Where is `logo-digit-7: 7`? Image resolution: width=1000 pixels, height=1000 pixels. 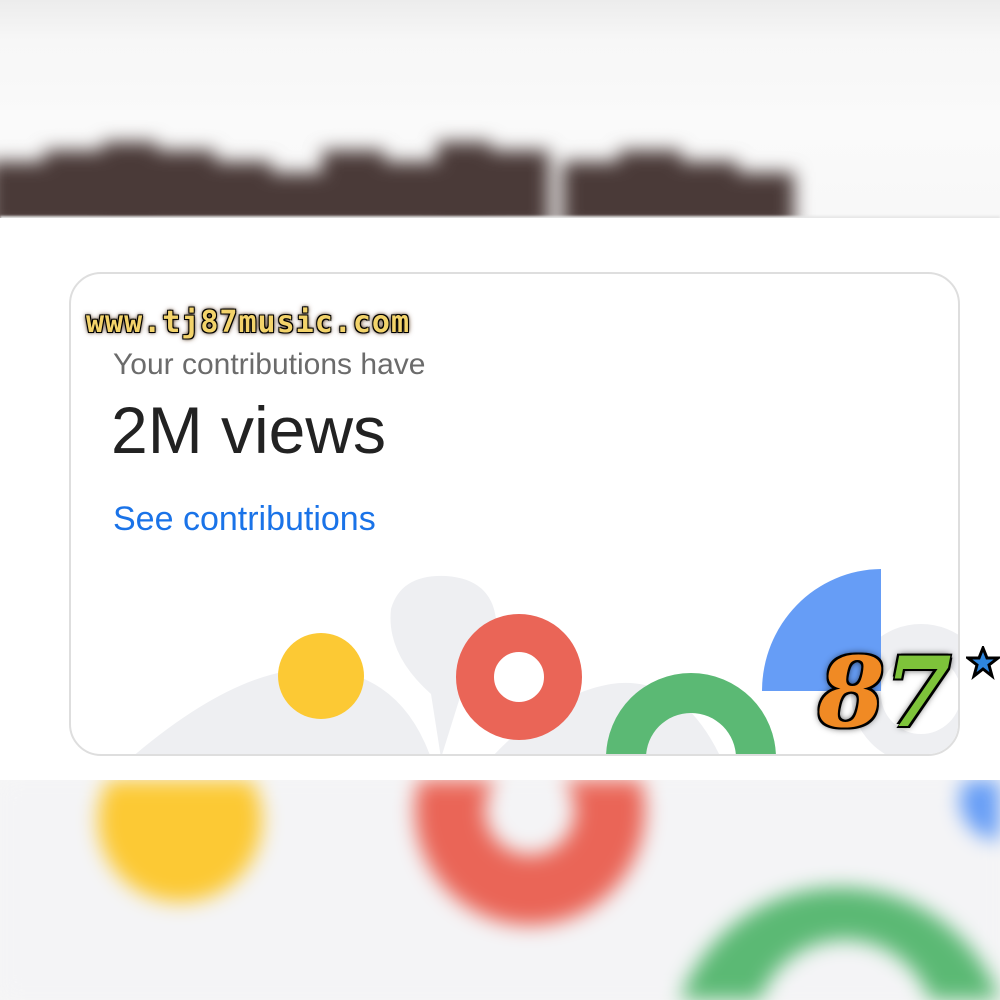 logo-digit-7: 7 is located at coordinates (918, 692).